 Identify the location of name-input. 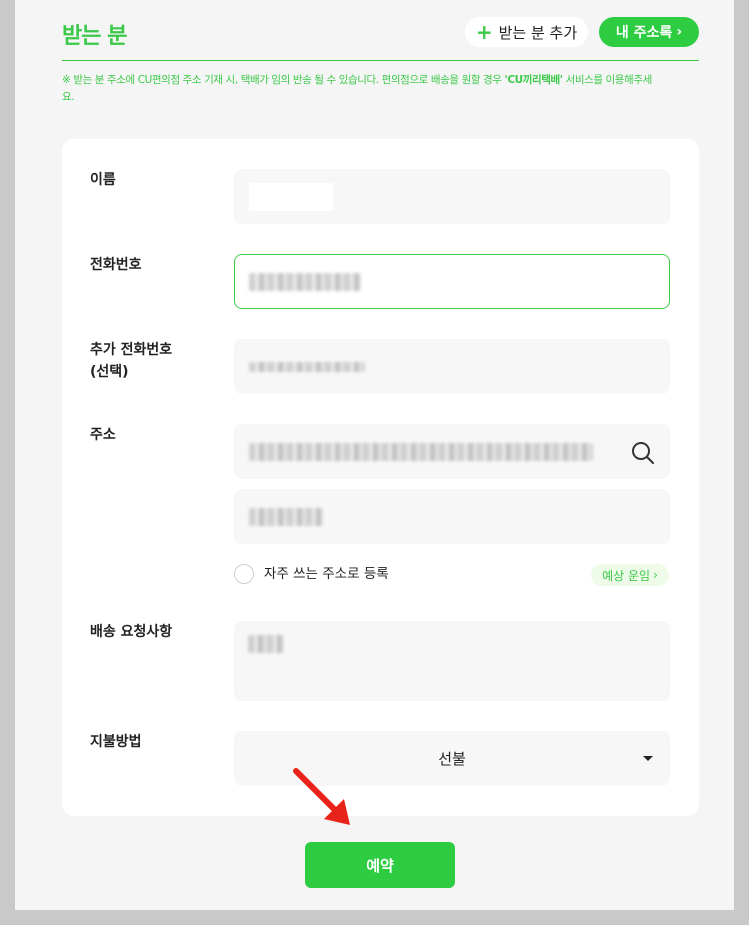
(452, 196).